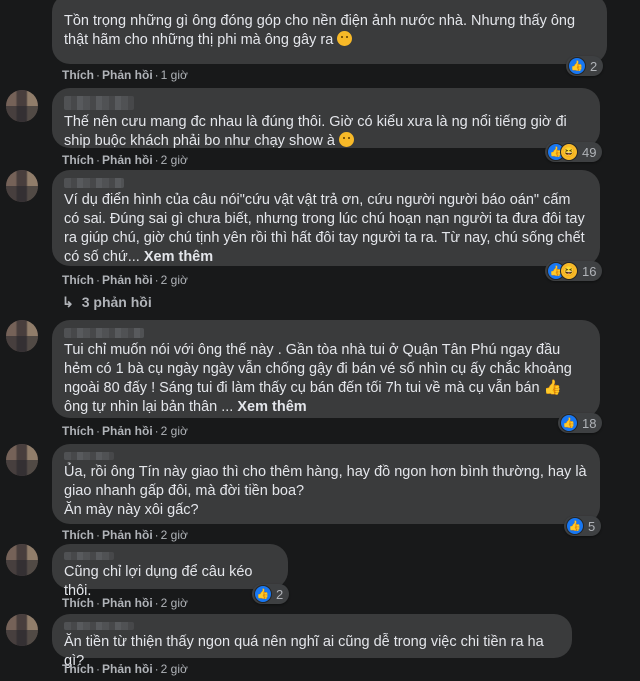  I want to click on reaction-summary: 👍 18, so click(580, 423).